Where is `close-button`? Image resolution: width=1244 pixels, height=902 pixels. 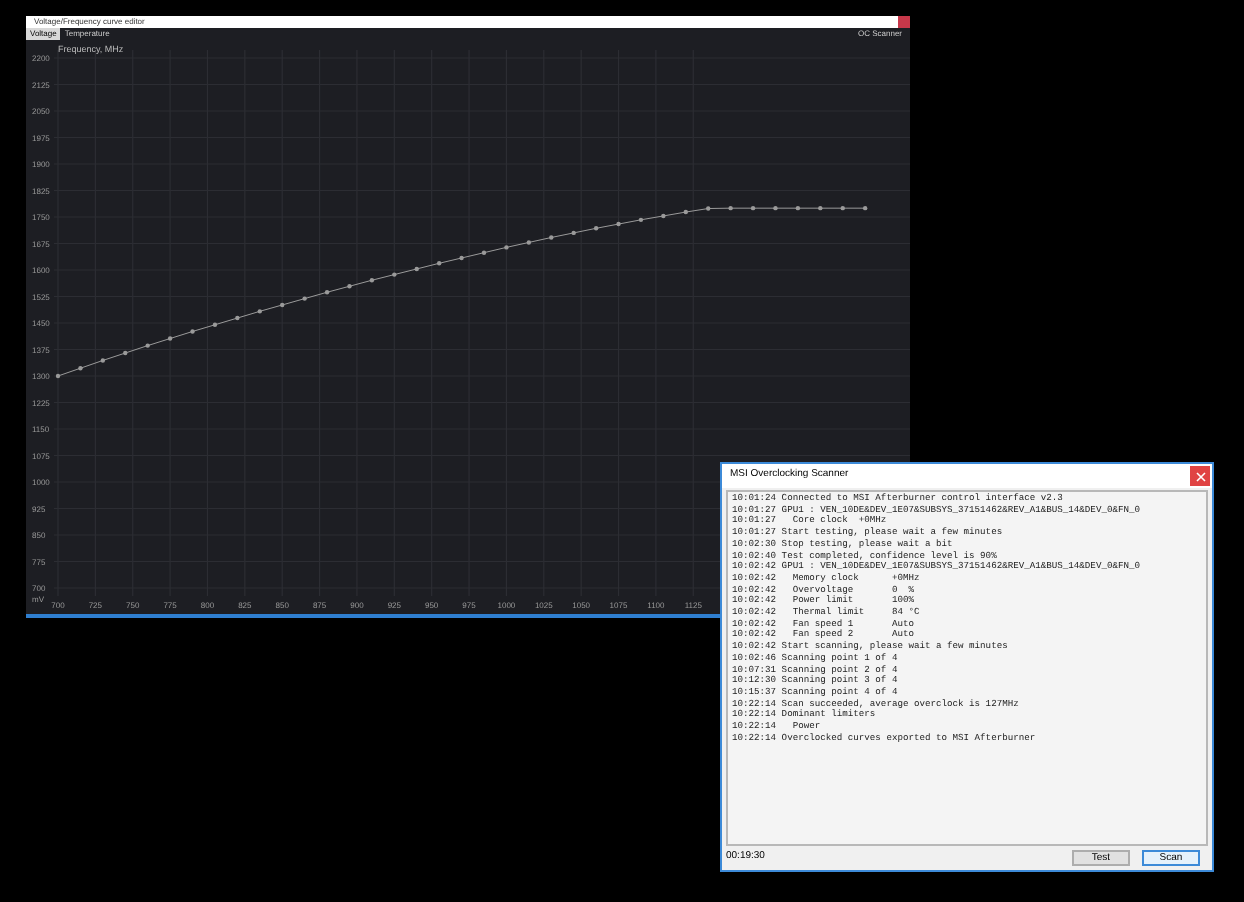
close-button is located at coordinates (1200, 476).